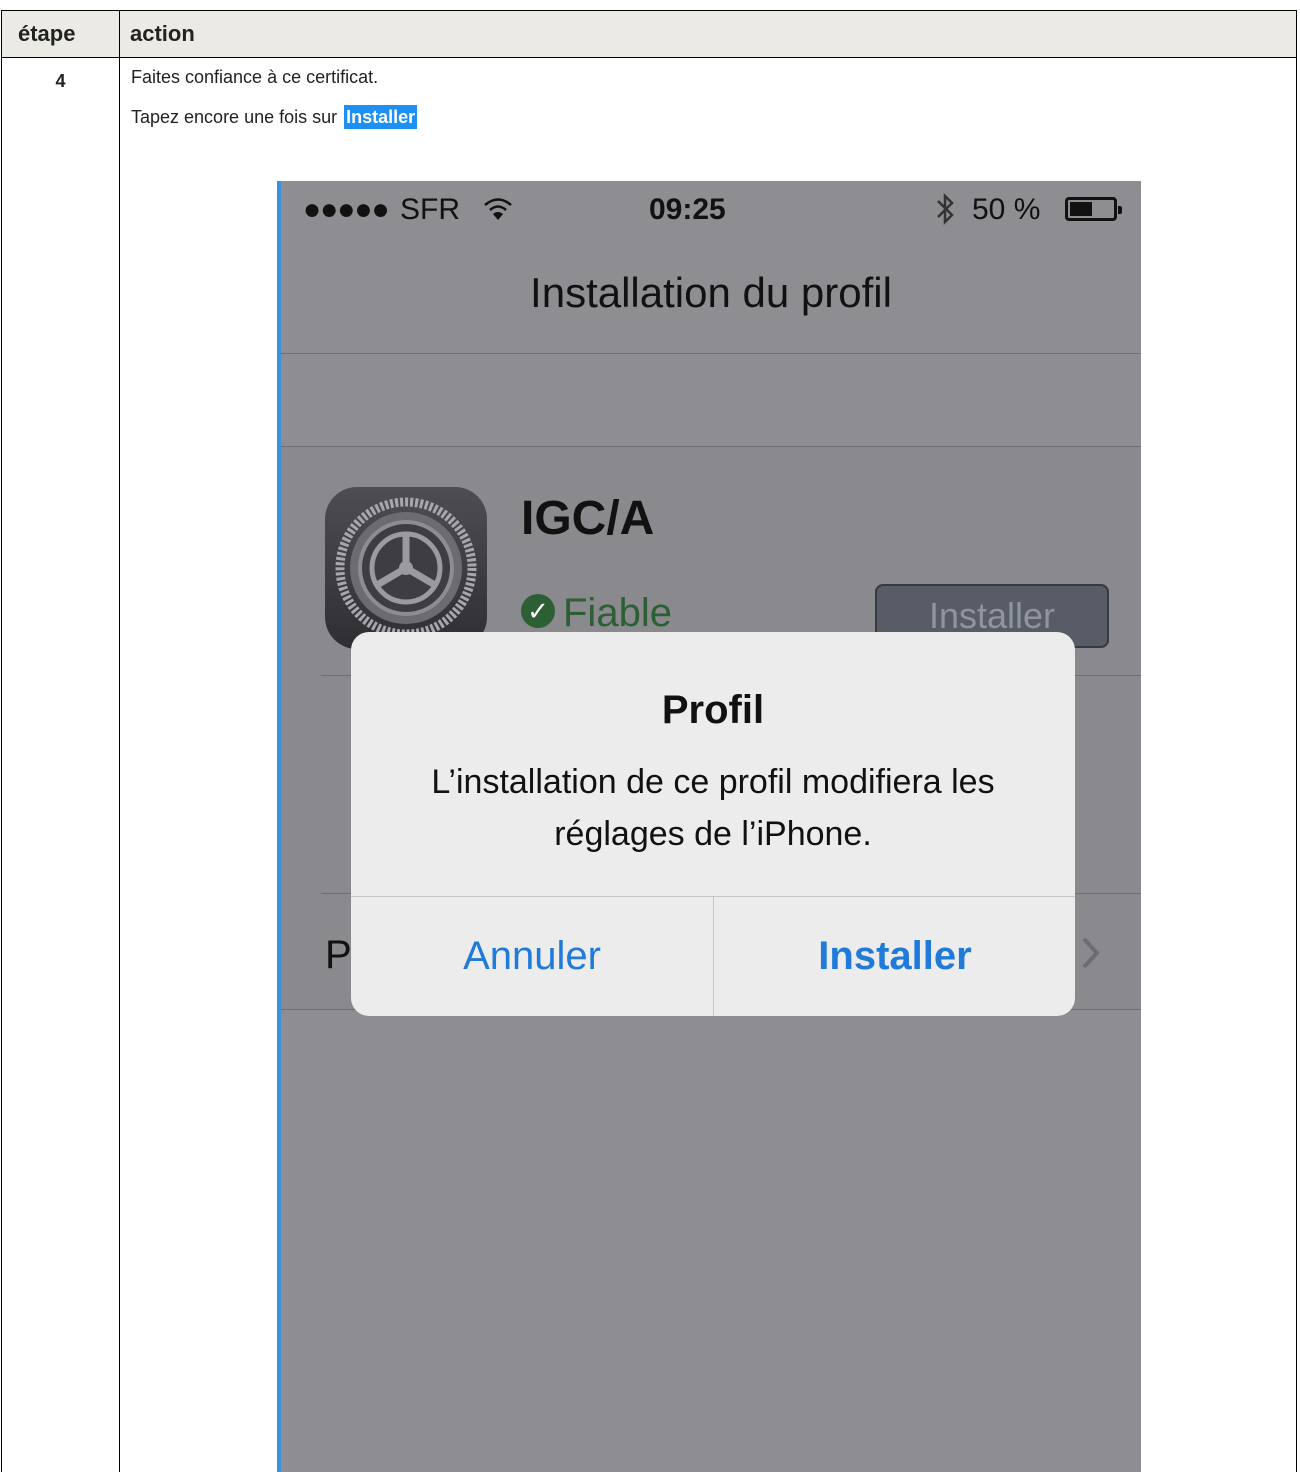 The height and width of the screenshot is (1472, 1300). Describe the element at coordinates (406, 568) in the screenshot. I see `settings-gear-icon` at that location.